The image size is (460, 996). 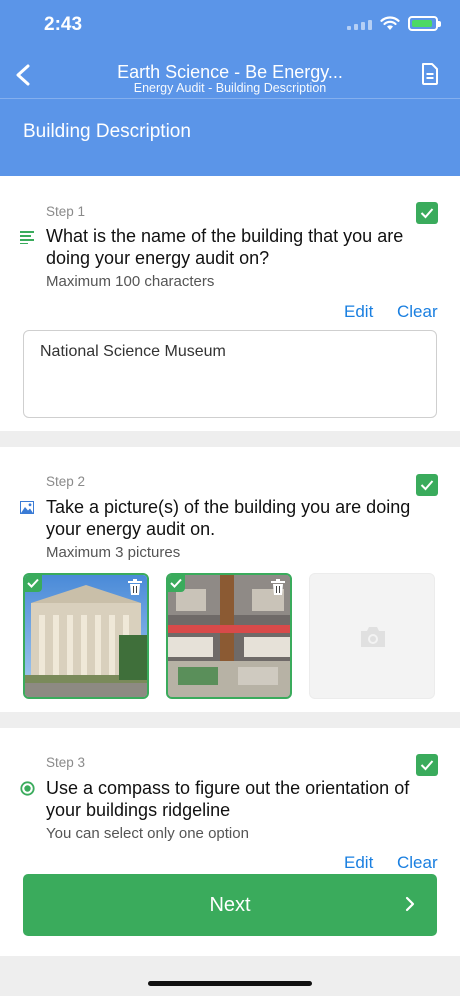 I want to click on radio-icon, so click(x=27, y=788).